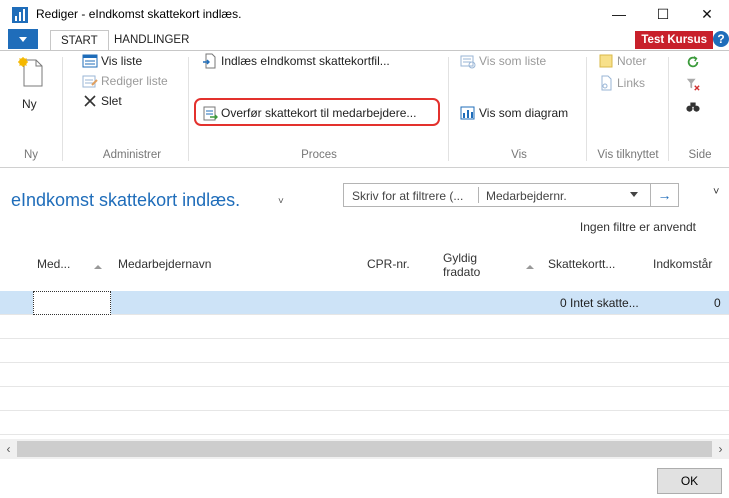  I want to click on new-button: Ny, so click(30, 89).